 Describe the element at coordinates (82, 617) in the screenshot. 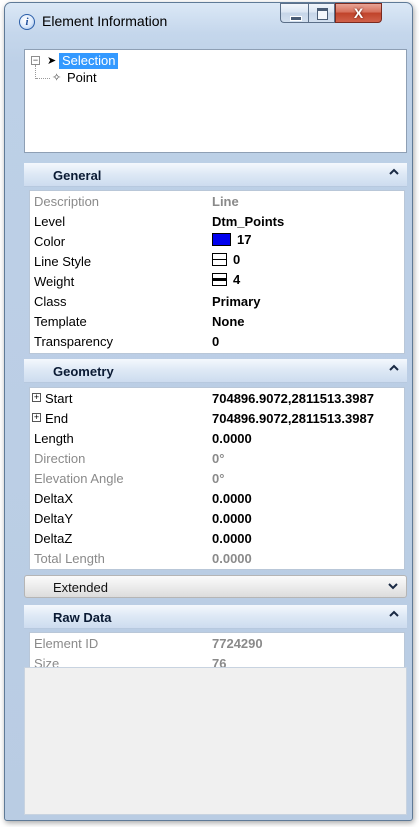

I see `section-title: Raw Data` at that location.